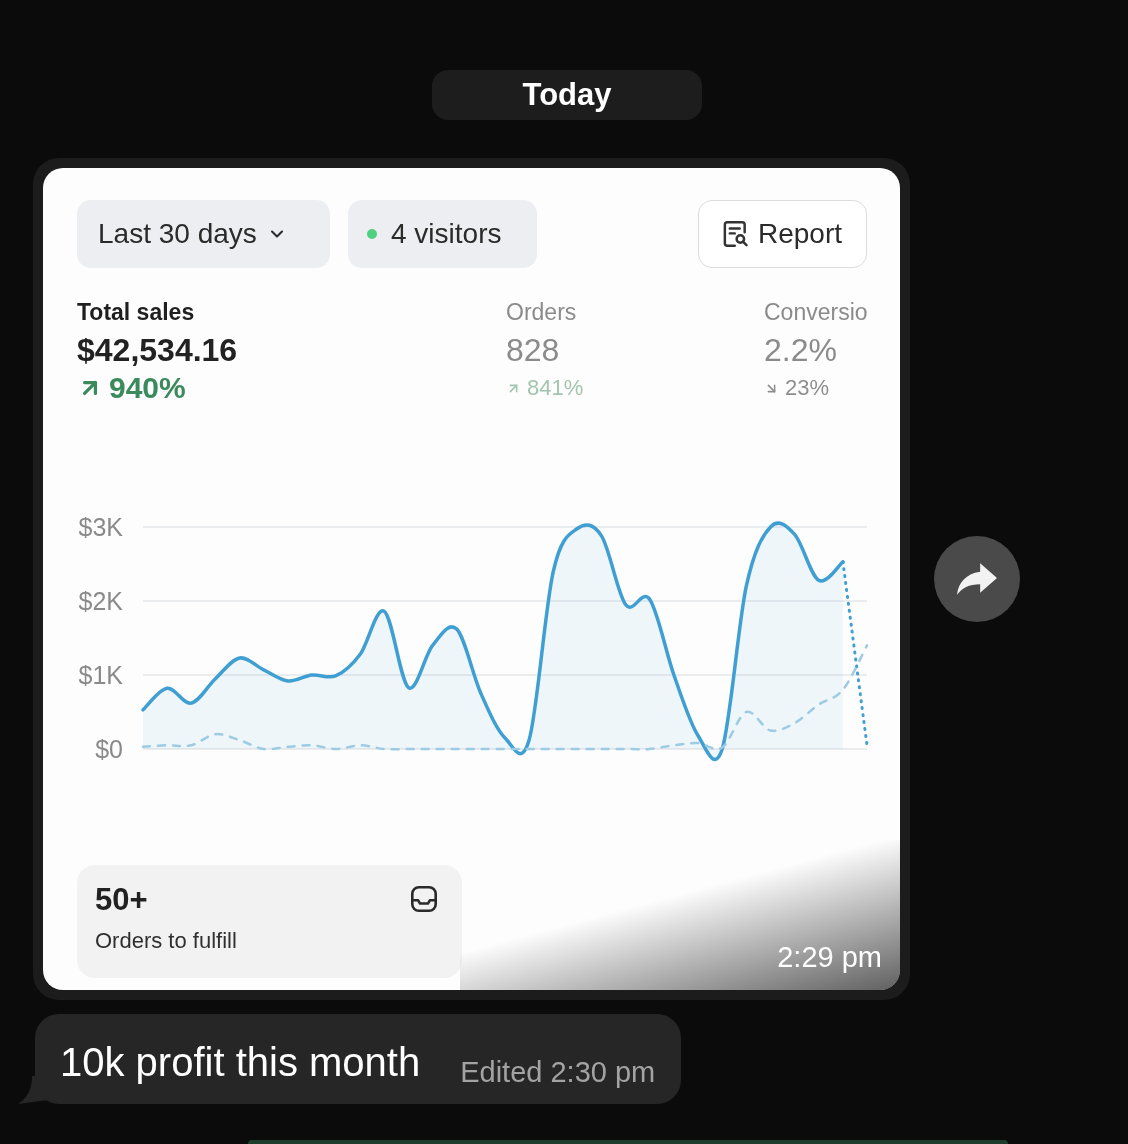  What do you see at coordinates (269, 921) in the screenshot?
I see `fulfillment-card: 50+ Orders to fulfill` at bounding box center [269, 921].